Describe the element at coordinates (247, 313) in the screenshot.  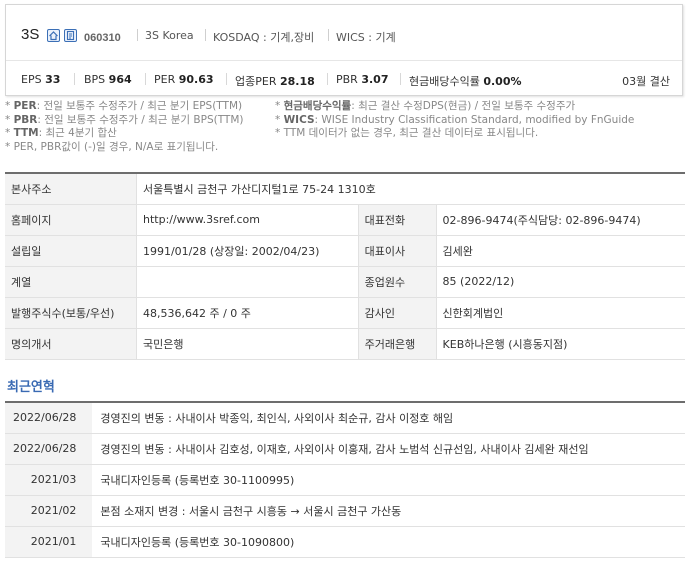
I see `shares-value: 48,536,642 주 / 0 주` at that location.